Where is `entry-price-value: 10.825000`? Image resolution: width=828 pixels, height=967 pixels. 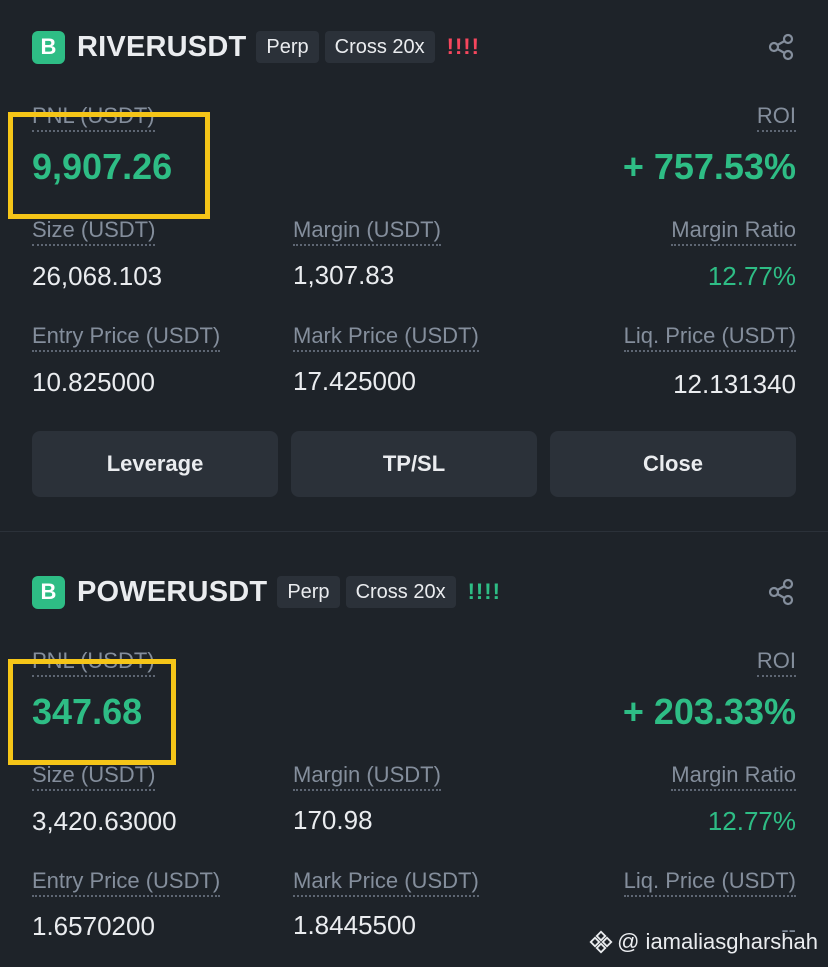 entry-price-value: 10.825000 is located at coordinates (93, 382).